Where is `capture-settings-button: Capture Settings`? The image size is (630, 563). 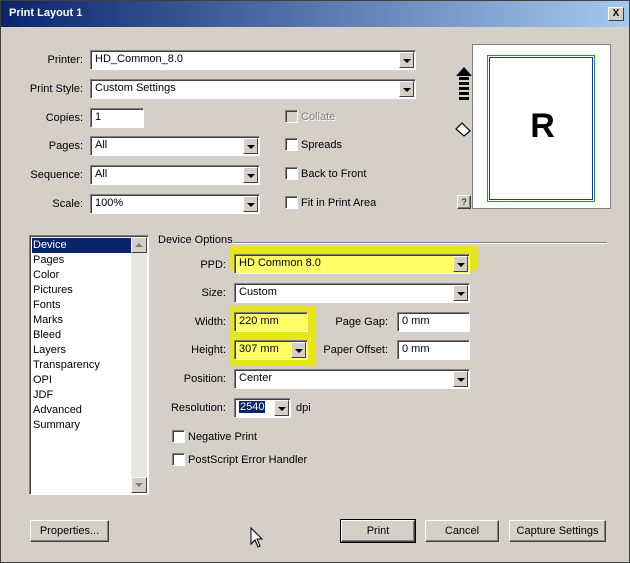 capture-settings-button: Capture Settings is located at coordinates (557, 531).